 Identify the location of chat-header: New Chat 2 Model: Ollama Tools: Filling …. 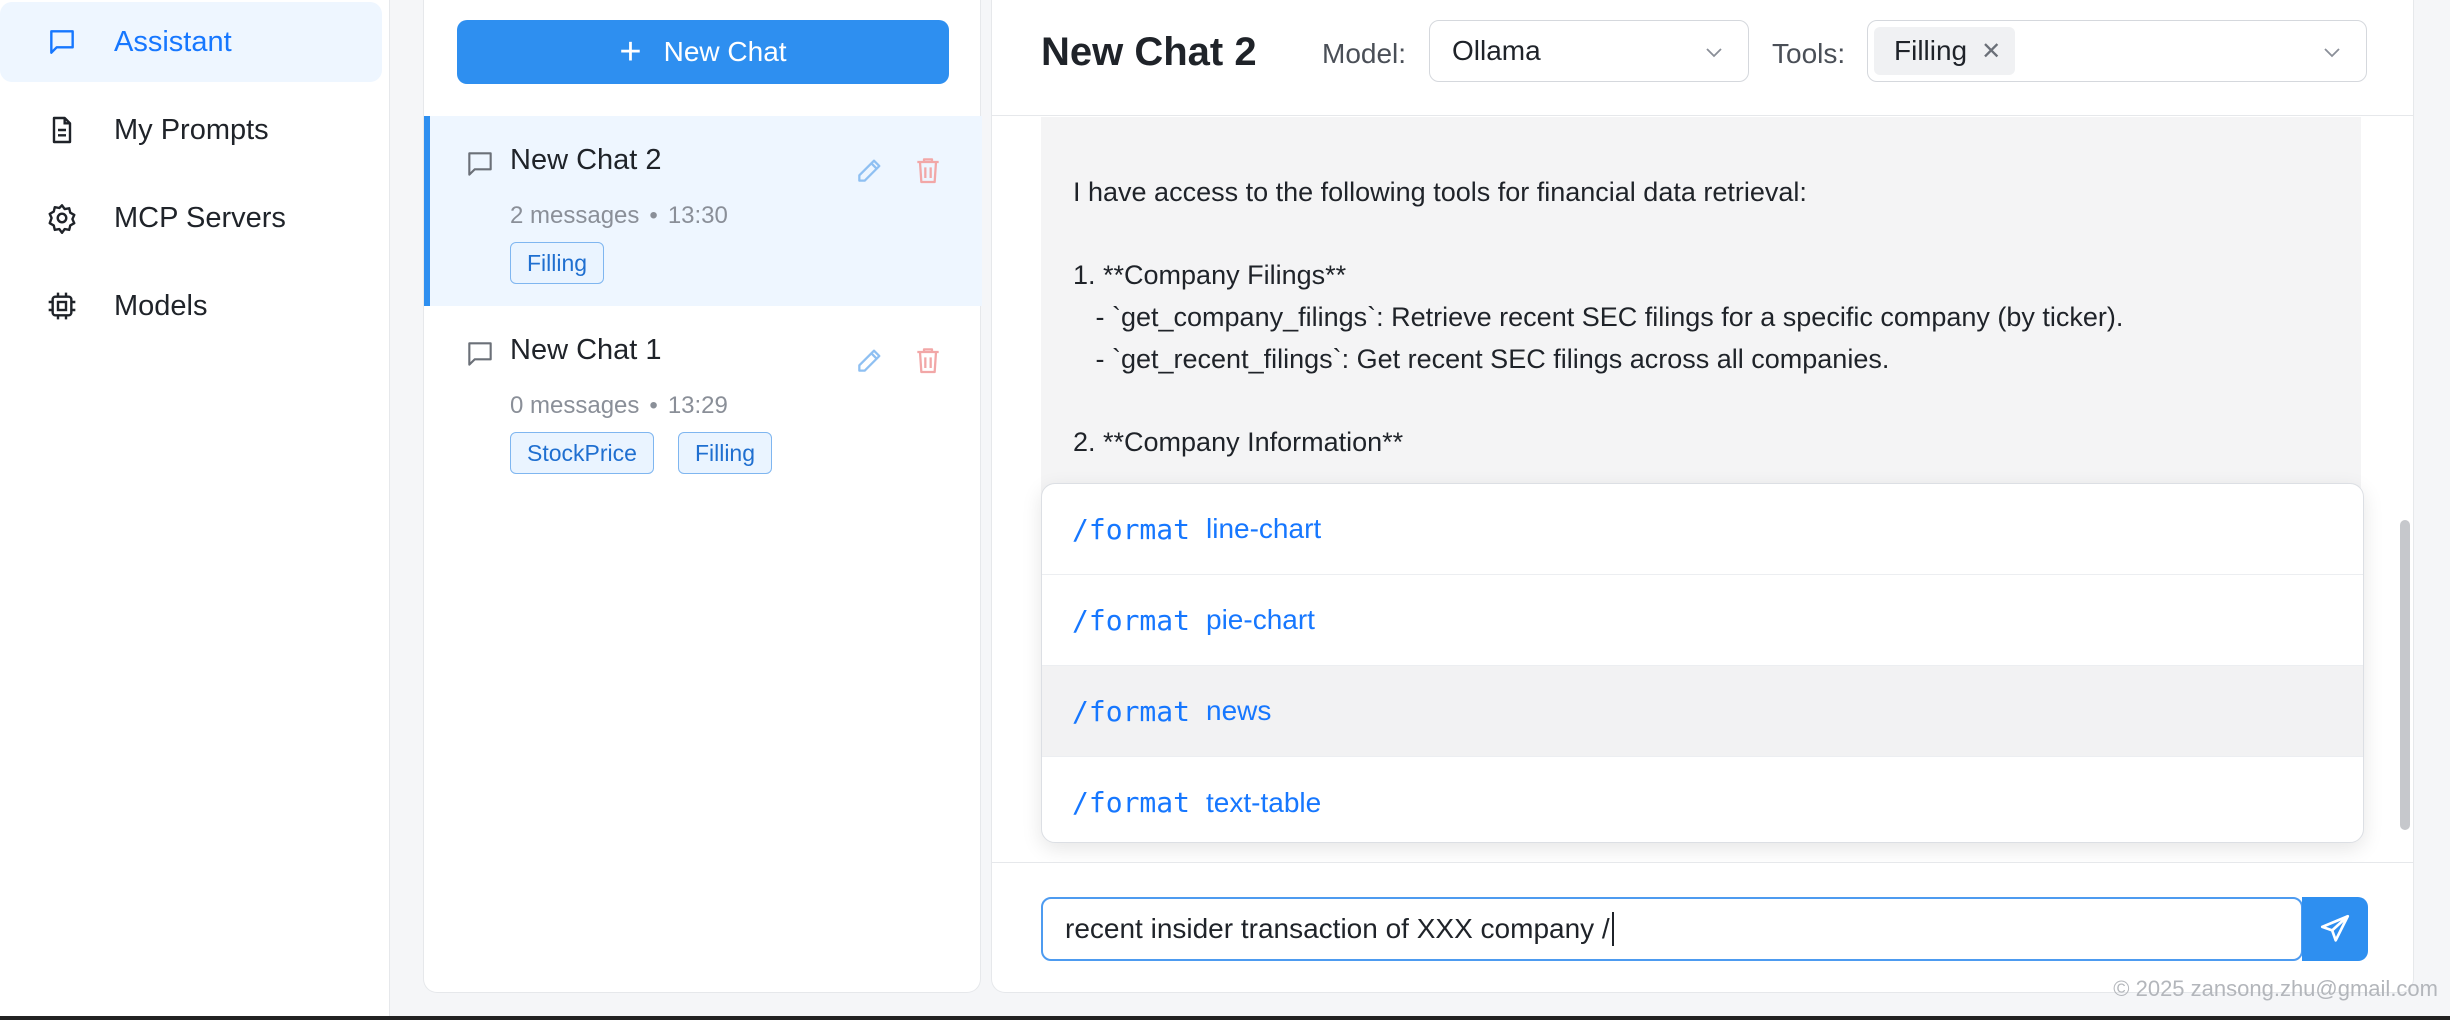
(1702, 58).